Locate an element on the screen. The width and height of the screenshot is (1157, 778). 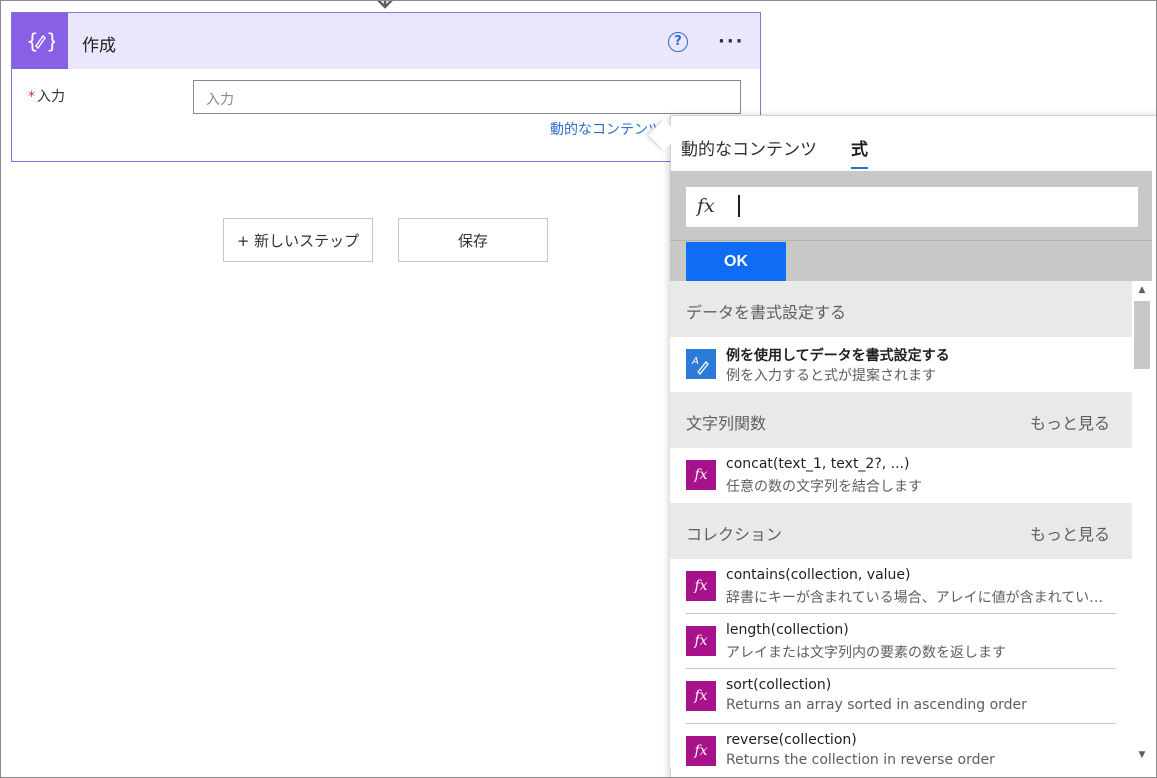
scroll-up-icon: ▲ is located at coordinates (1142, 291).